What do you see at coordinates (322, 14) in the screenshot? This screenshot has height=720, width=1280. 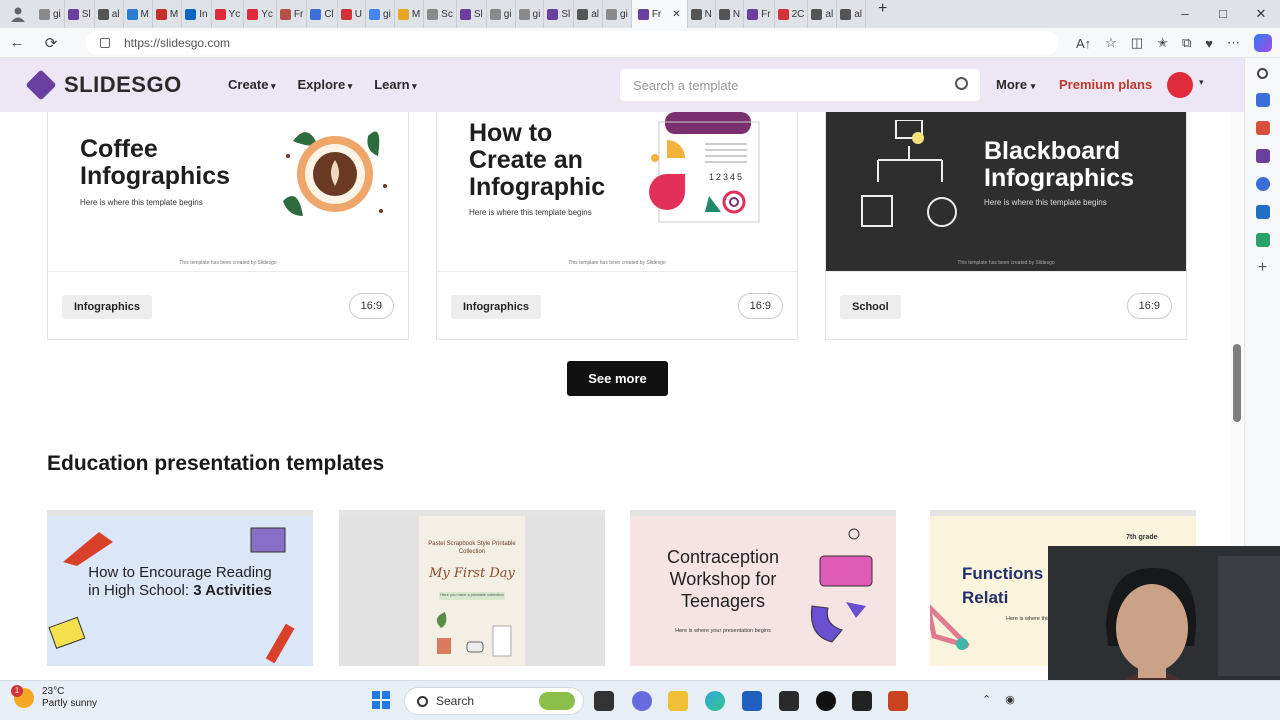 I see `browser-tab: Cl` at bounding box center [322, 14].